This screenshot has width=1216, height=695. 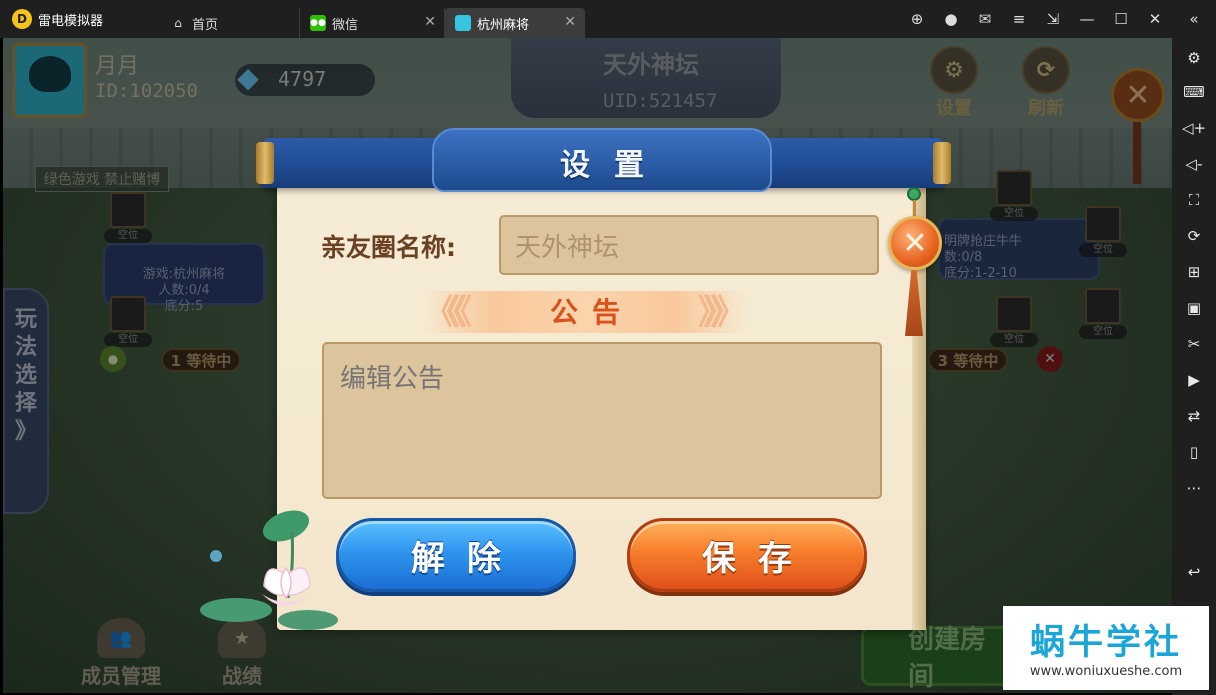 What do you see at coordinates (1194, 272) in the screenshot?
I see `multi-instance-icon: ⊞` at bounding box center [1194, 272].